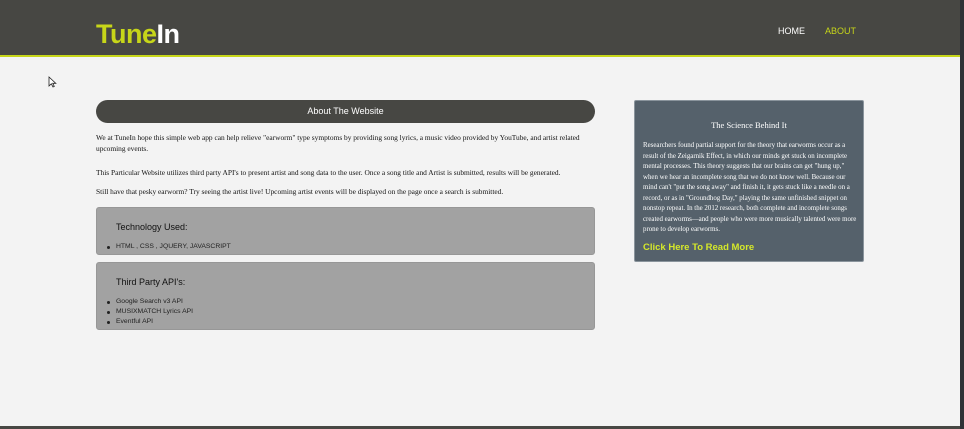 This screenshot has width=964, height=429. I want to click on read-more-link: Click Here To Read More, so click(698, 247).